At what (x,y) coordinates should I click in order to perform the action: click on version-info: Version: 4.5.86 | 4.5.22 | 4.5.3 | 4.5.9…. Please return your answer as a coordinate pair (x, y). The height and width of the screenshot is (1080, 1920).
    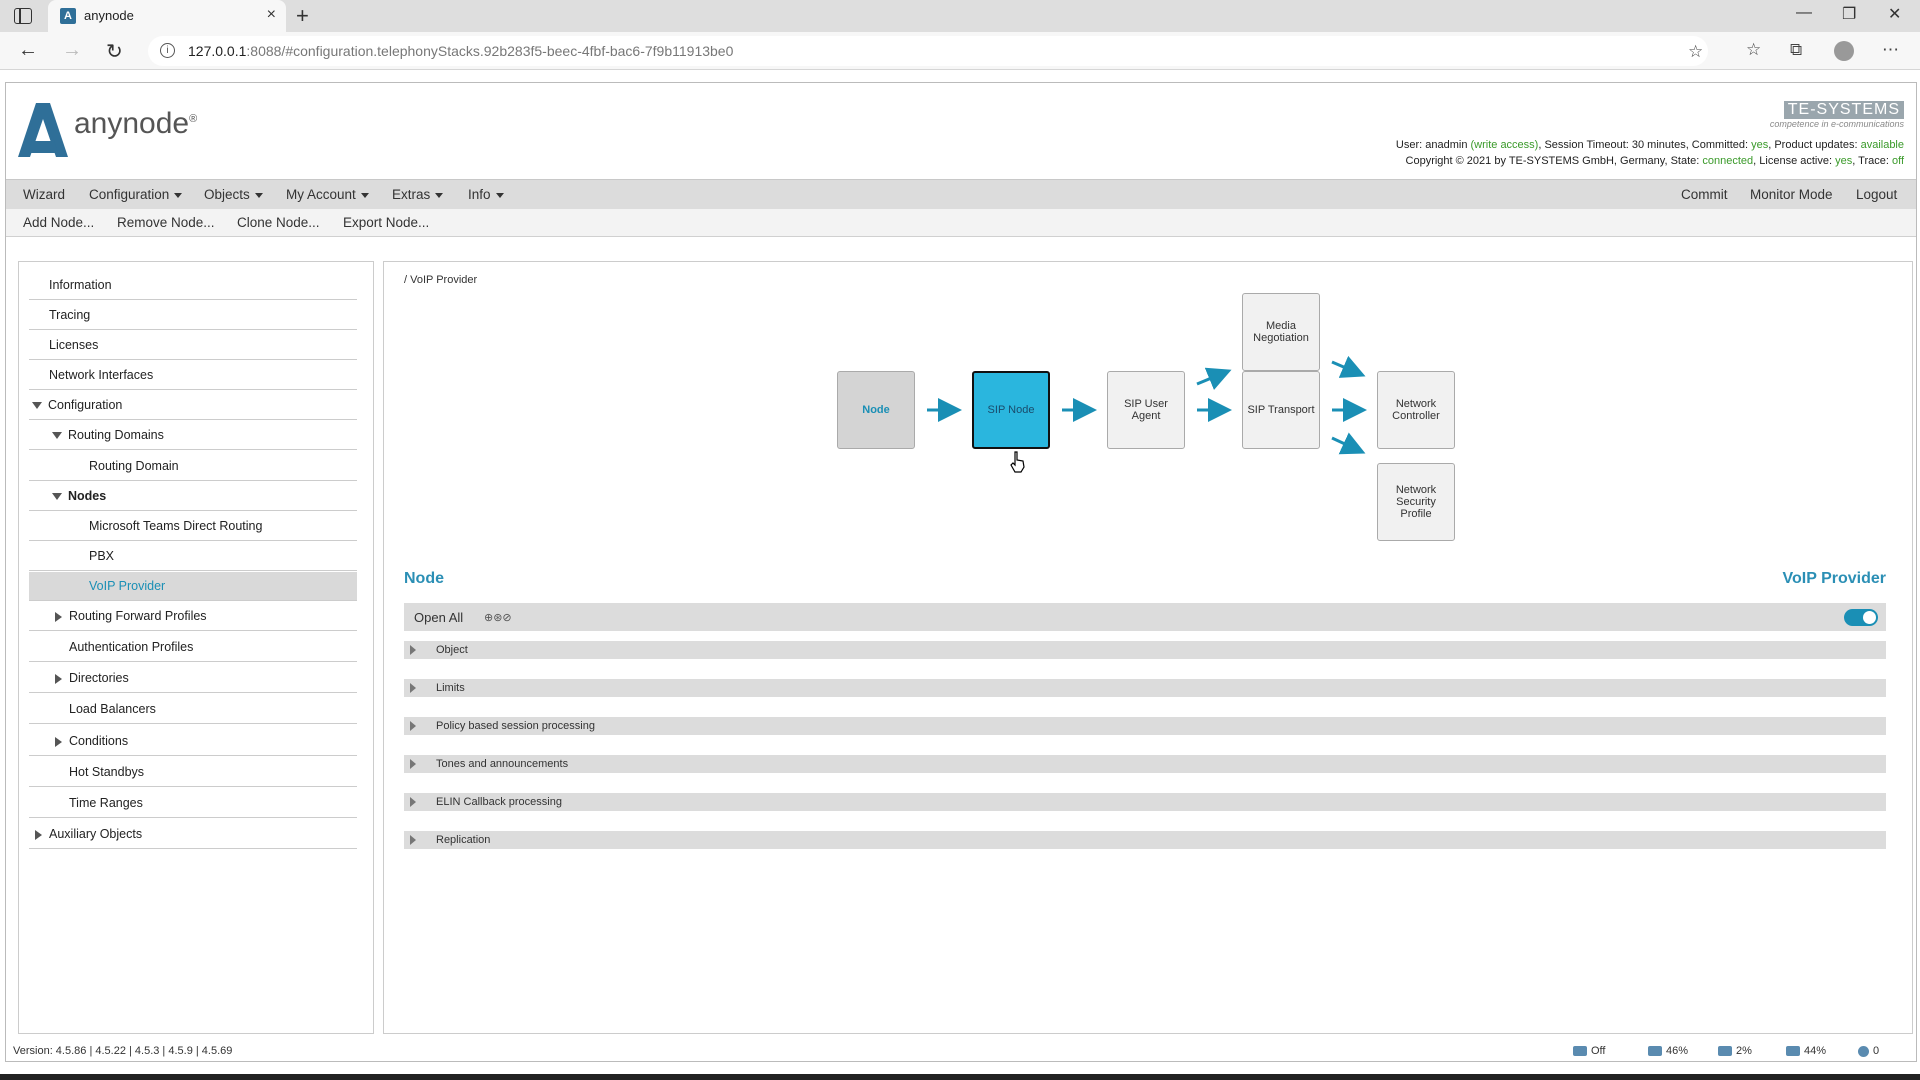
    Looking at the image, I should click on (123, 1051).